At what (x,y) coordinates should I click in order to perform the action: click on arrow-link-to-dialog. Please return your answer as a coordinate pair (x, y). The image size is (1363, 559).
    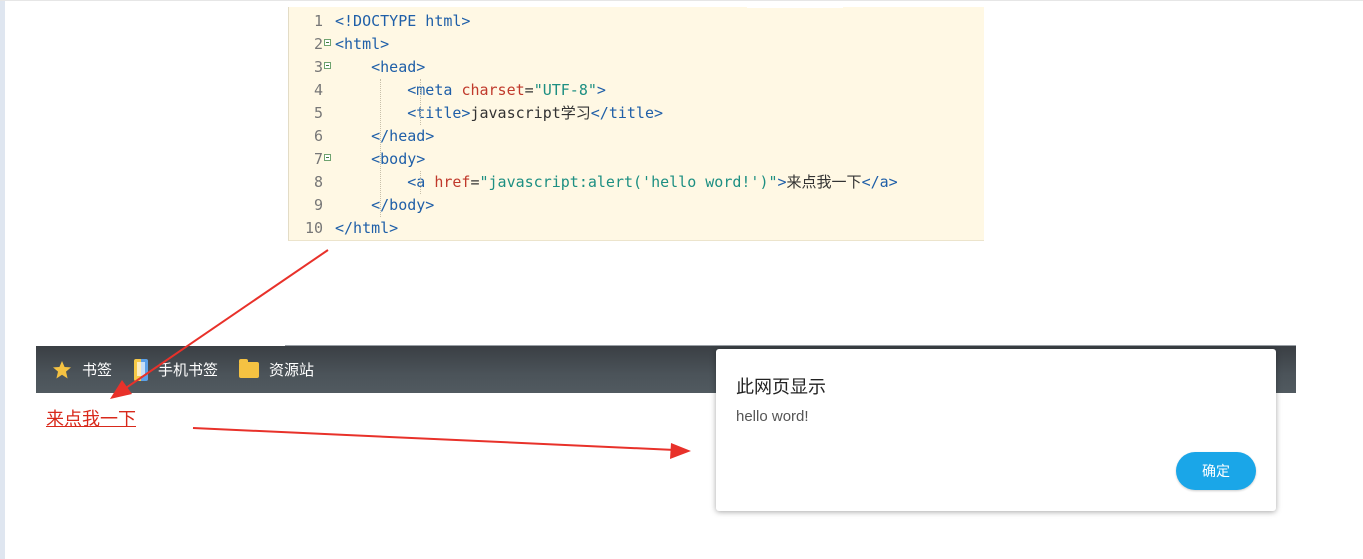
    Looking at the image, I should click on (441, 443).